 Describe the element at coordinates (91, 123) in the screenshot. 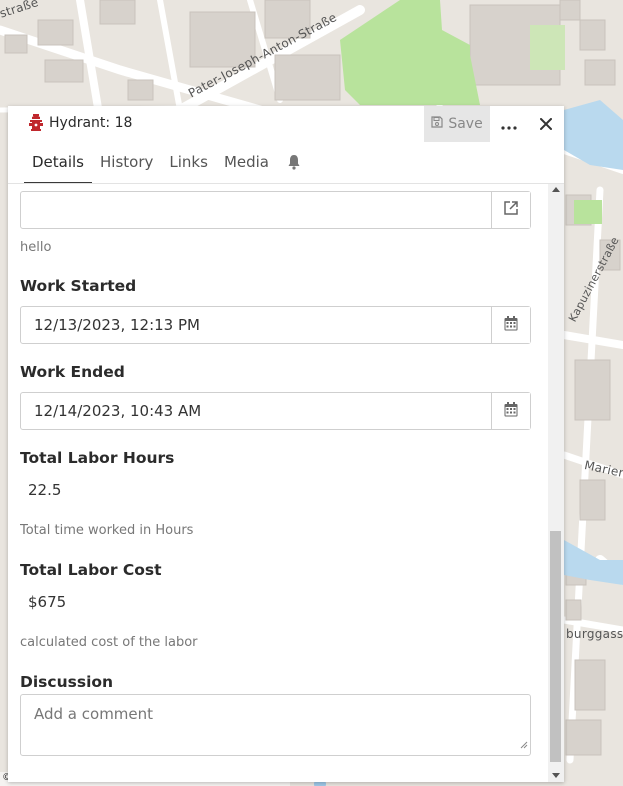

I see `panel-title: Hydrant: 18` at that location.